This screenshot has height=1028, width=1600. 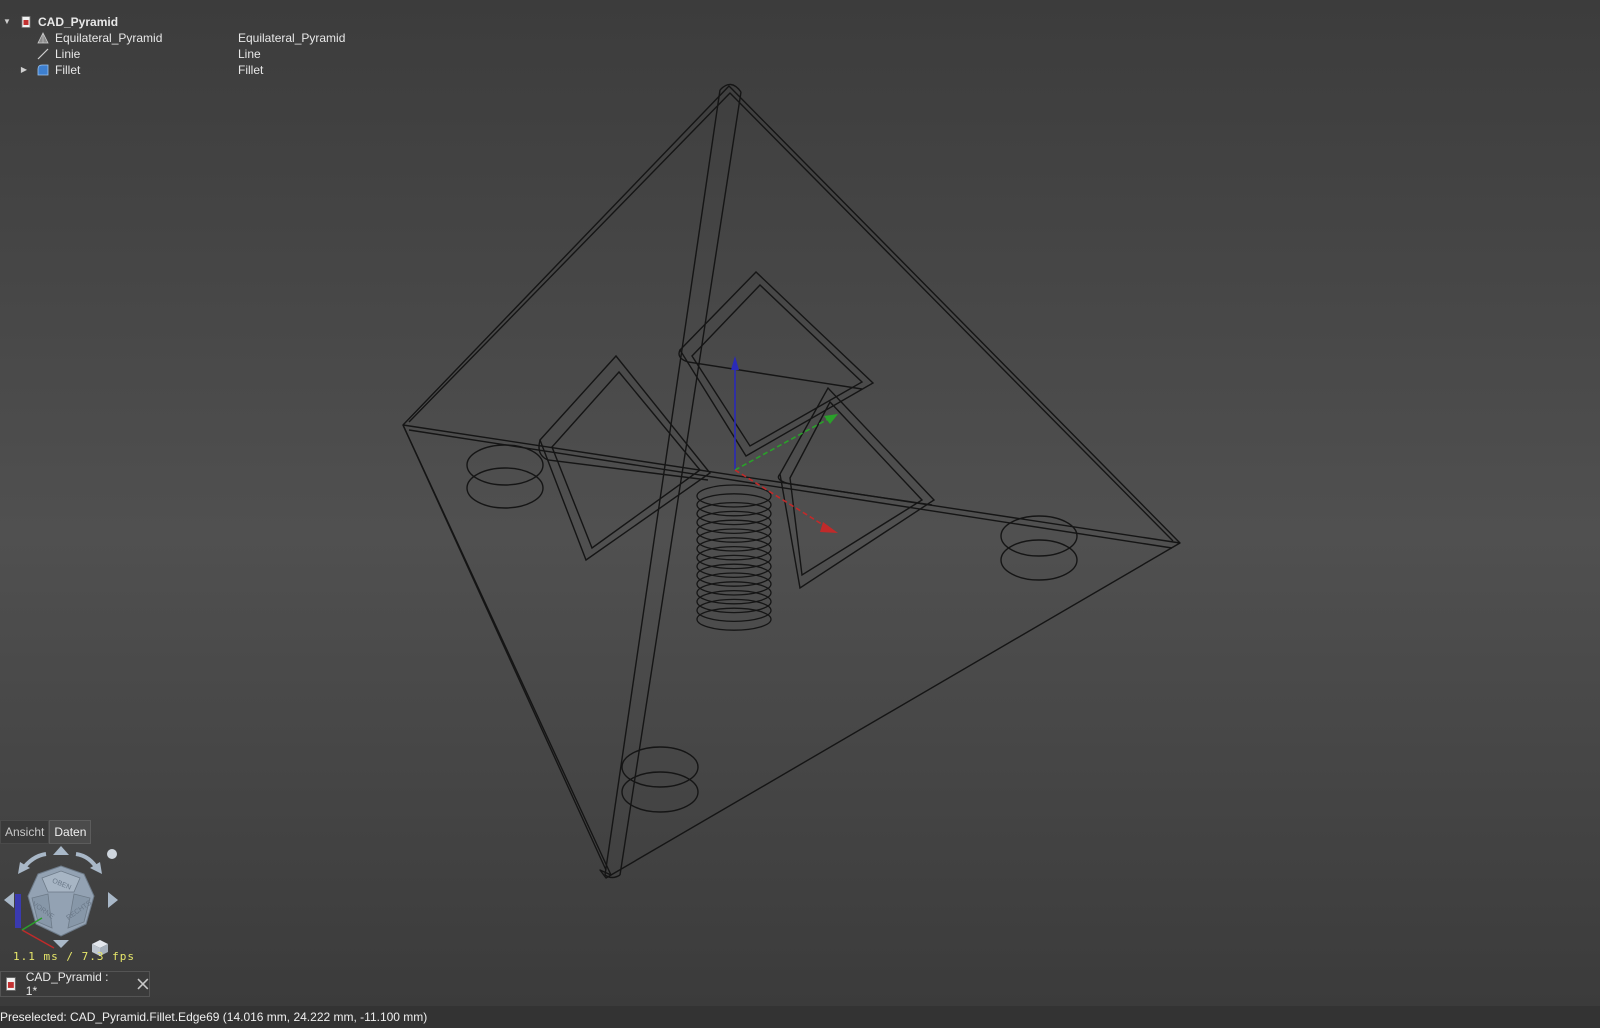 I want to click on tree-item-description: Fillet, so click(x=251, y=70).